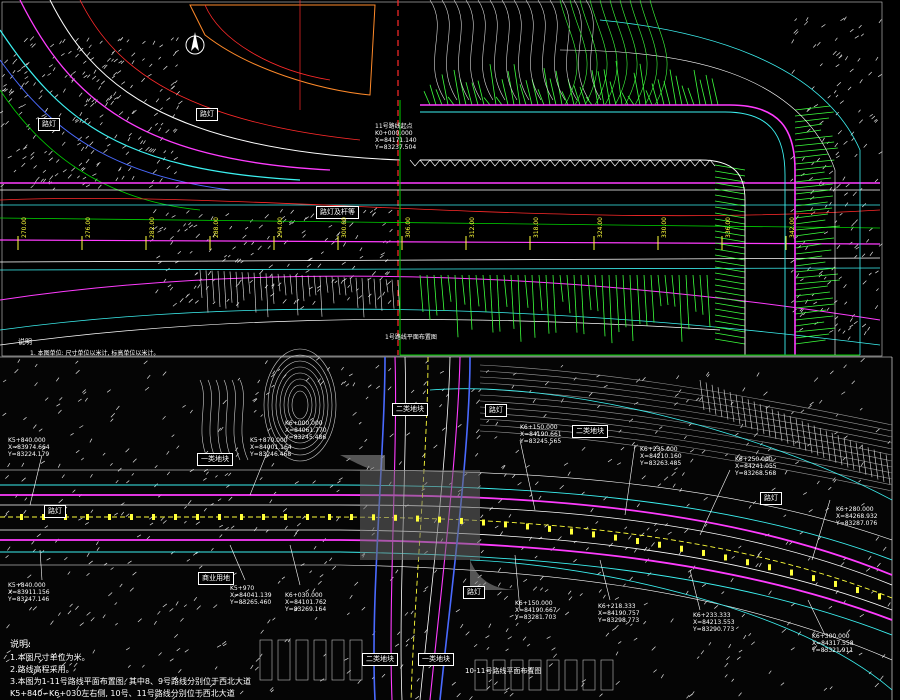 This screenshot has height=700, width=900. I want to click on parcel-box-6: 商业用地, so click(216, 578).